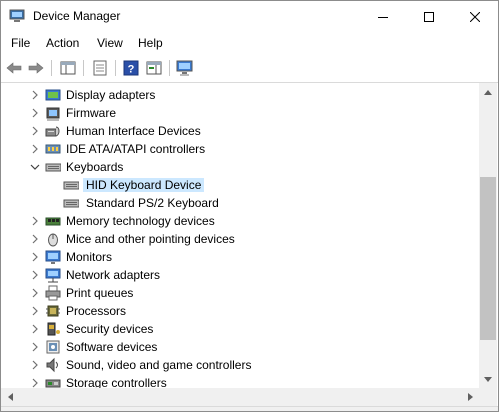  I want to click on scroll-left-button, so click(10, 397).